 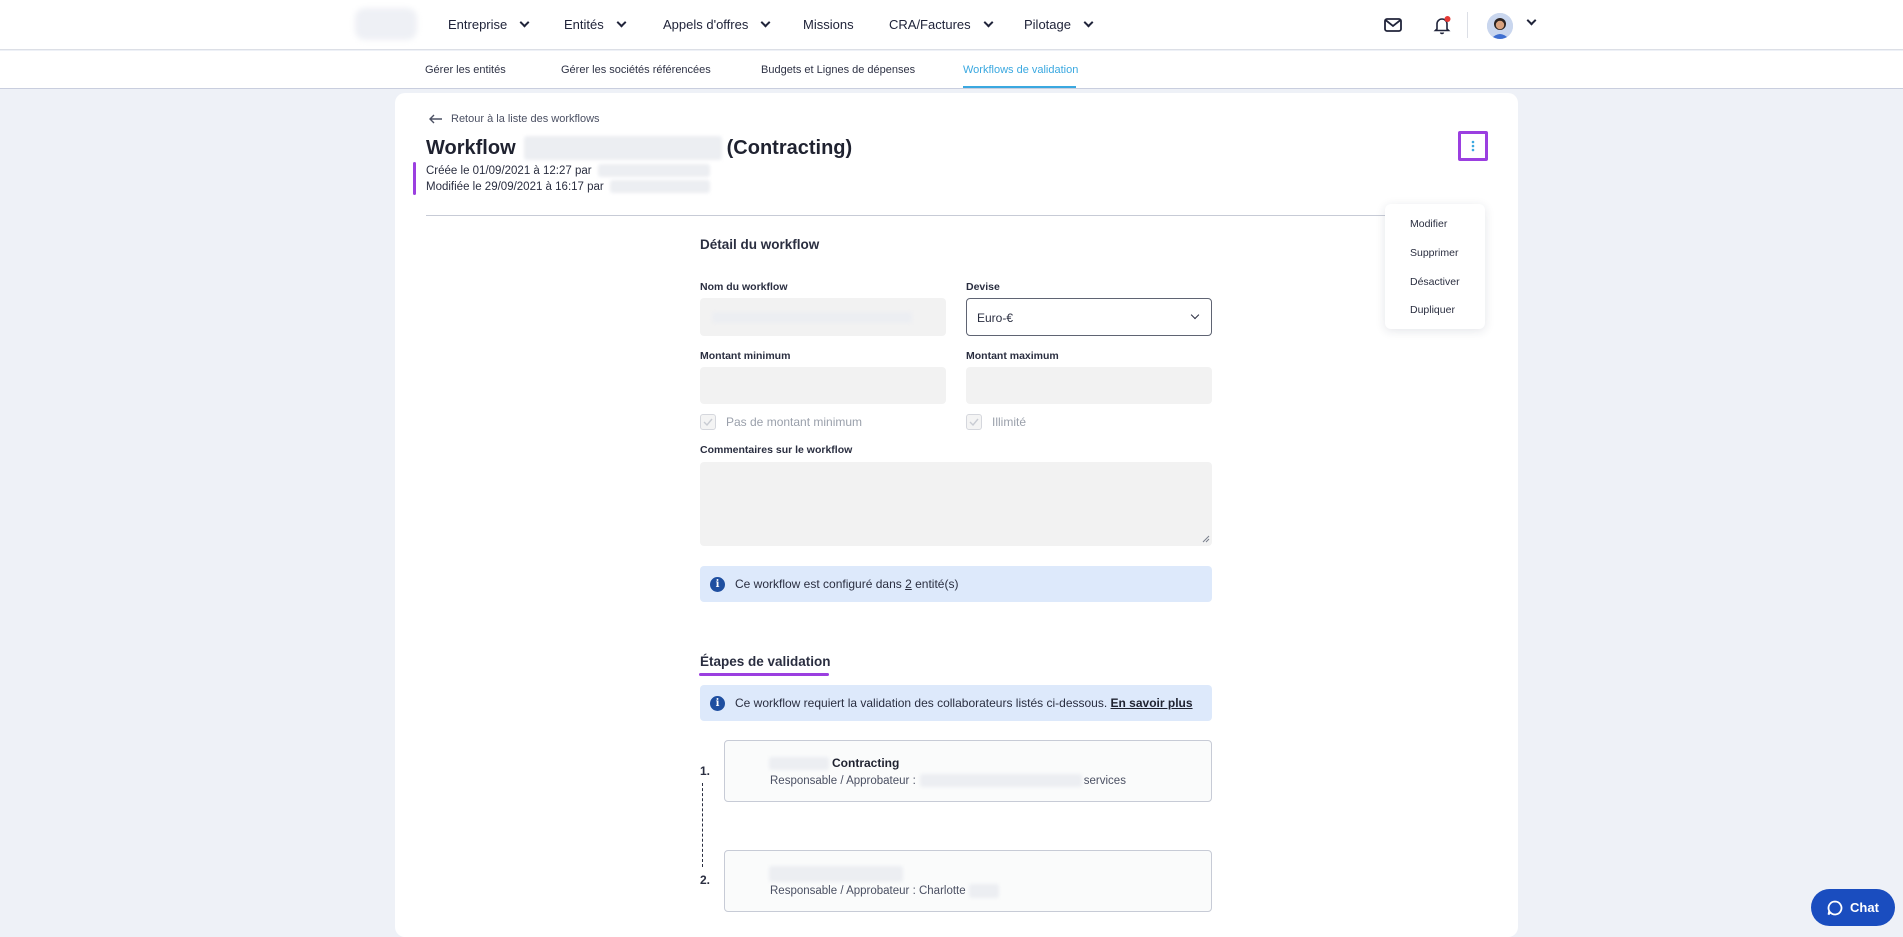 I want to click on kebab-icon, so click(x=1473, y=146).